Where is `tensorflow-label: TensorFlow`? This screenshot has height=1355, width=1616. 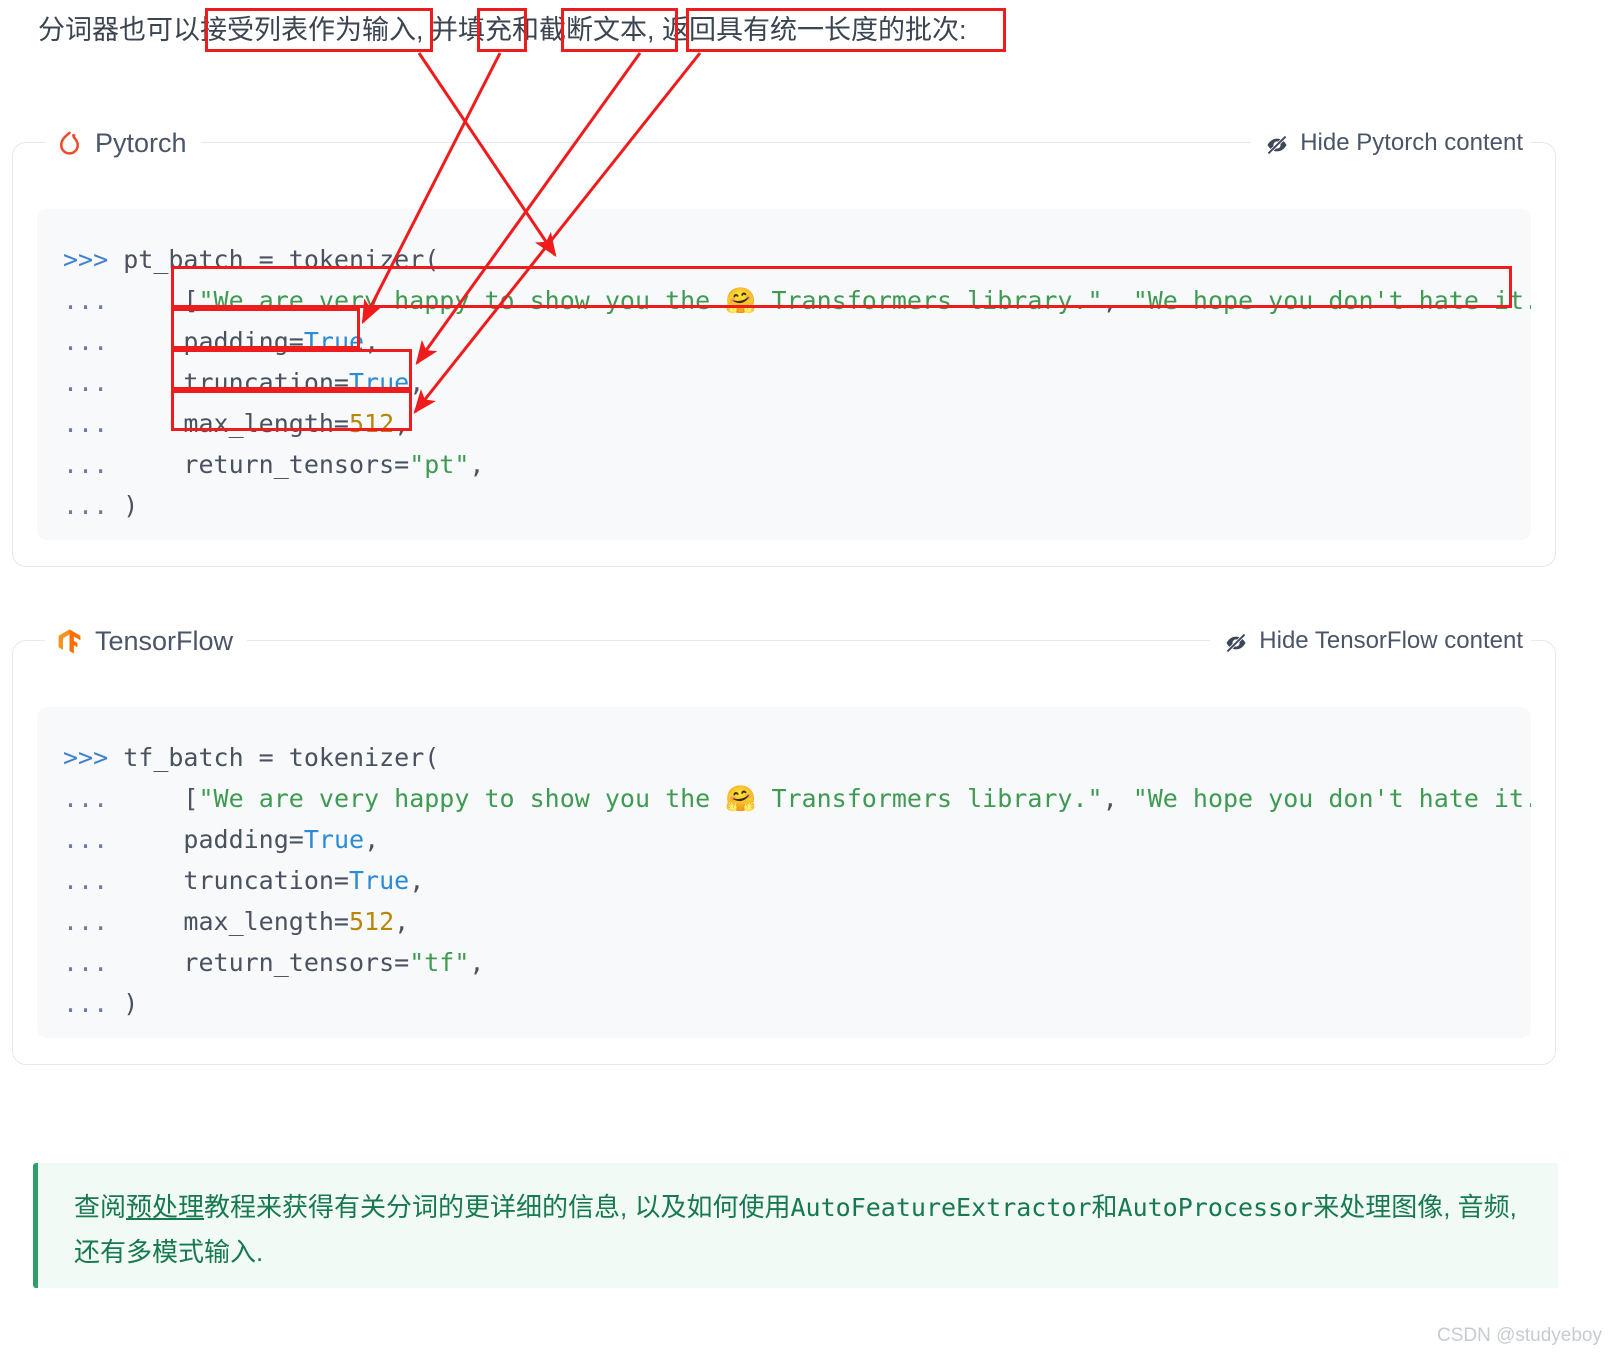 tensorflow-label: TensorFlow is located at coordinates (164, 641).